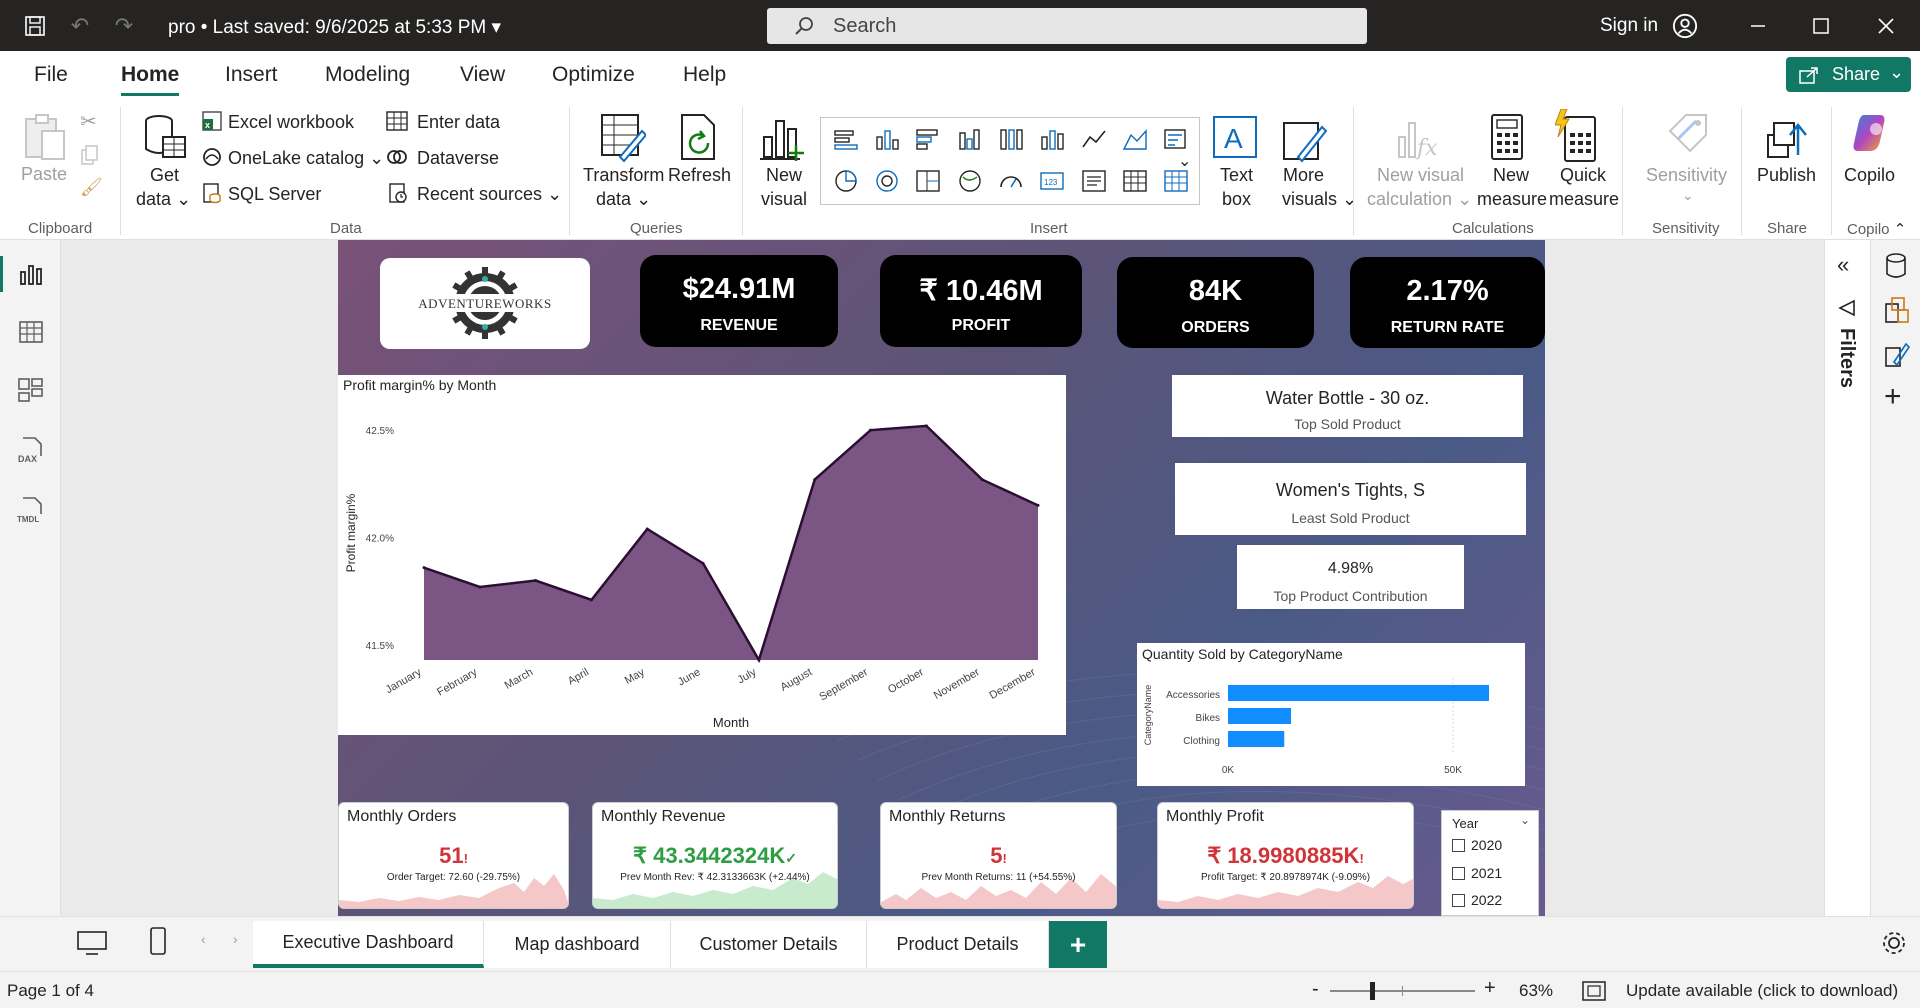 The width and height of the screenshot is (1920, 1008). I want to click on menu-insert: Insert, so click(251, 75).